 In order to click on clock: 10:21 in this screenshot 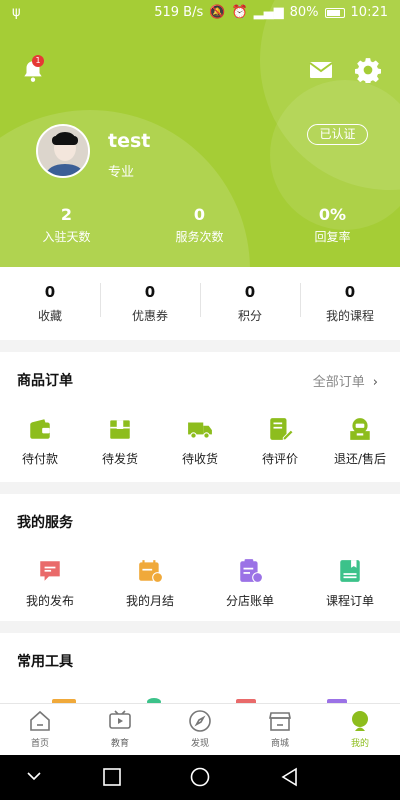, I will do `click(369, 12)`.